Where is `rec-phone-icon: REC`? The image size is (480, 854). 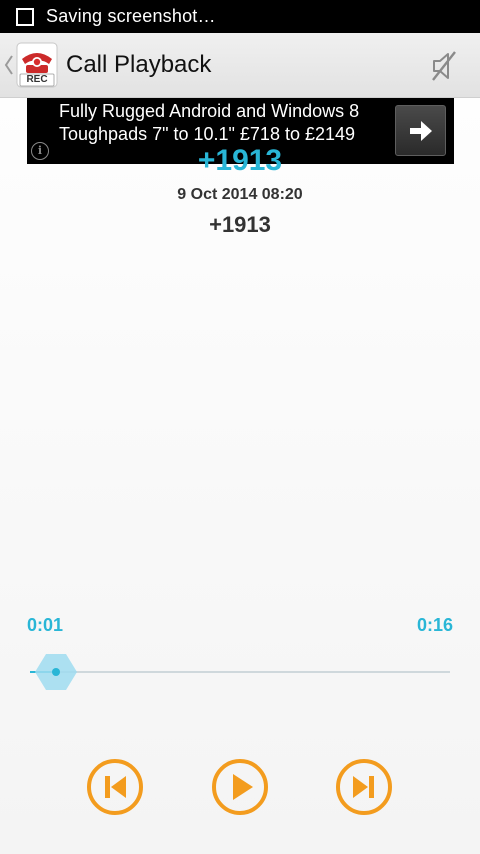 rec-phone-icon: REC is located at coordinates (37, 65).